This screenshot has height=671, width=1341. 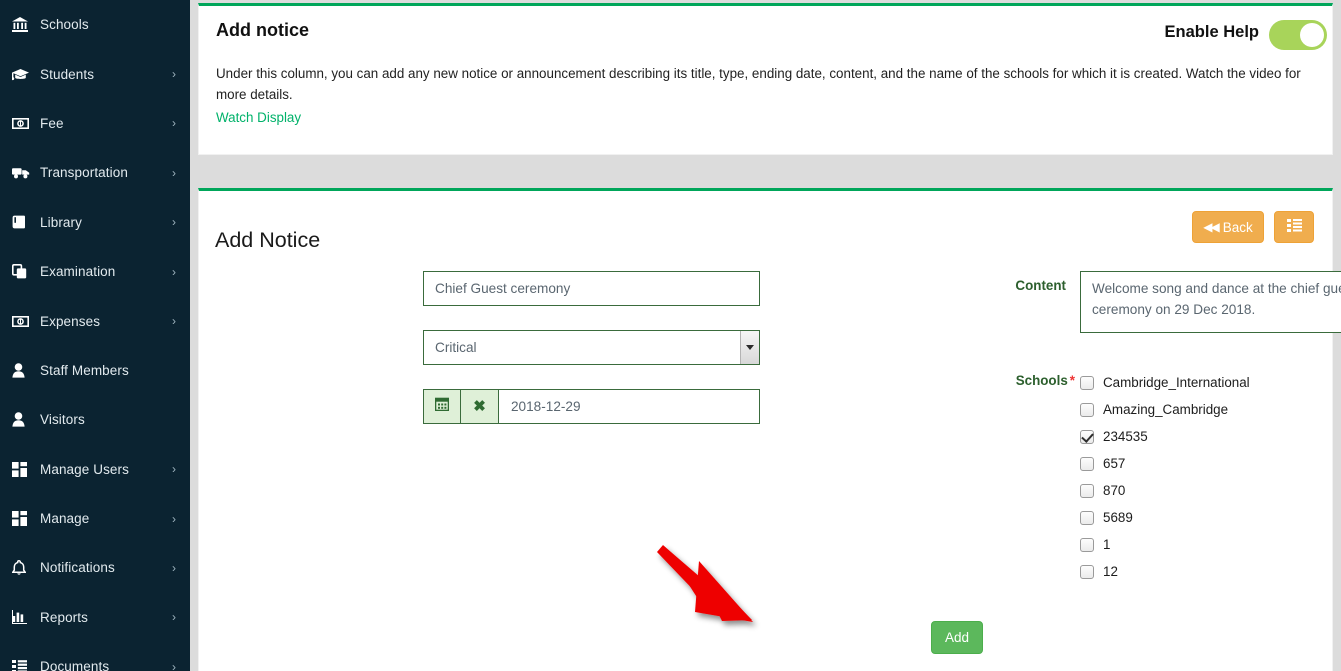 I want to click on sidebar-item-visitors: Visitors, so click(x=95, y=419).